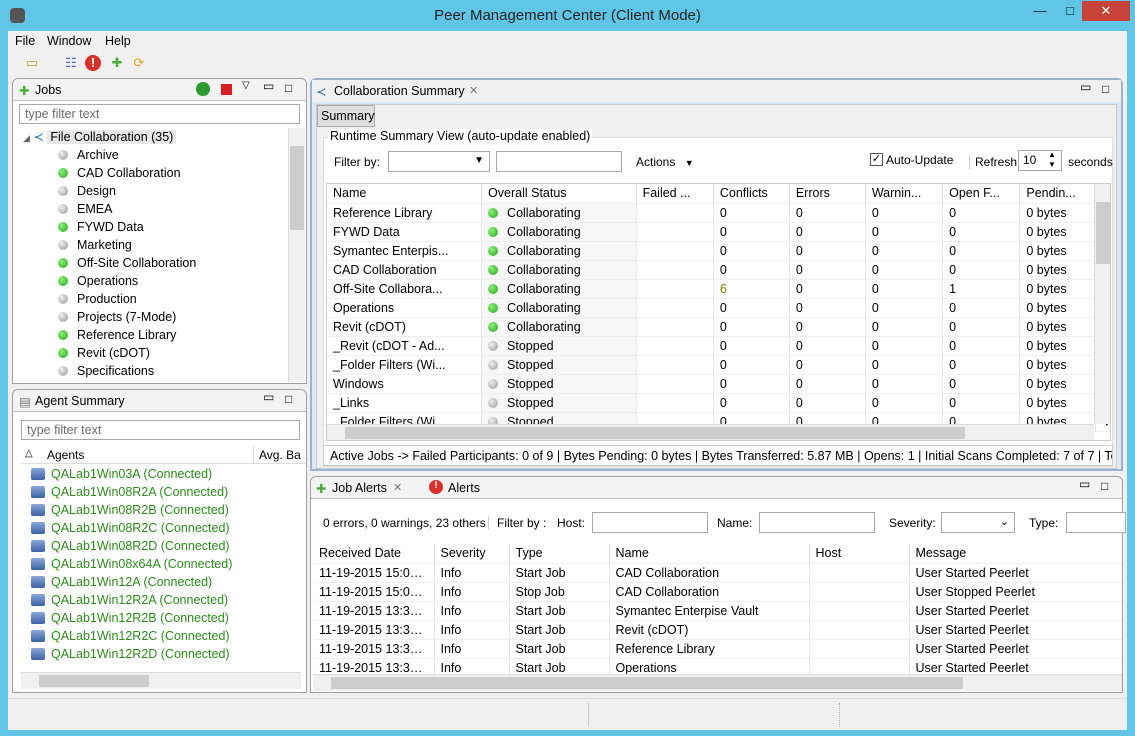  Describe the element at coordinates (127, 173) in the screenshot. I see `tree-item-job: CAD Collaboration` at that location.